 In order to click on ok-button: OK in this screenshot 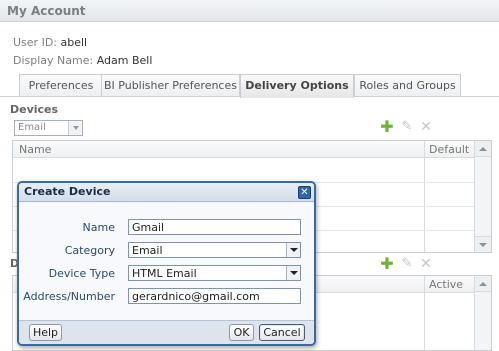, I will do `click(241, 332)`.